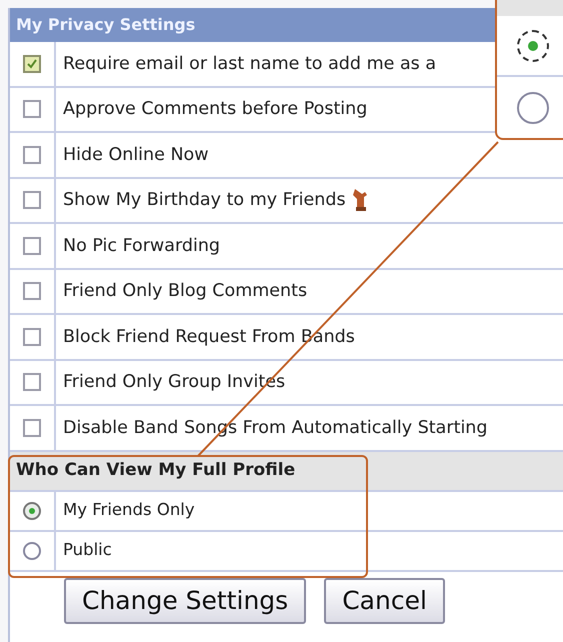  I want to click on change-settings-button: Change Settings, so click(185, 601).